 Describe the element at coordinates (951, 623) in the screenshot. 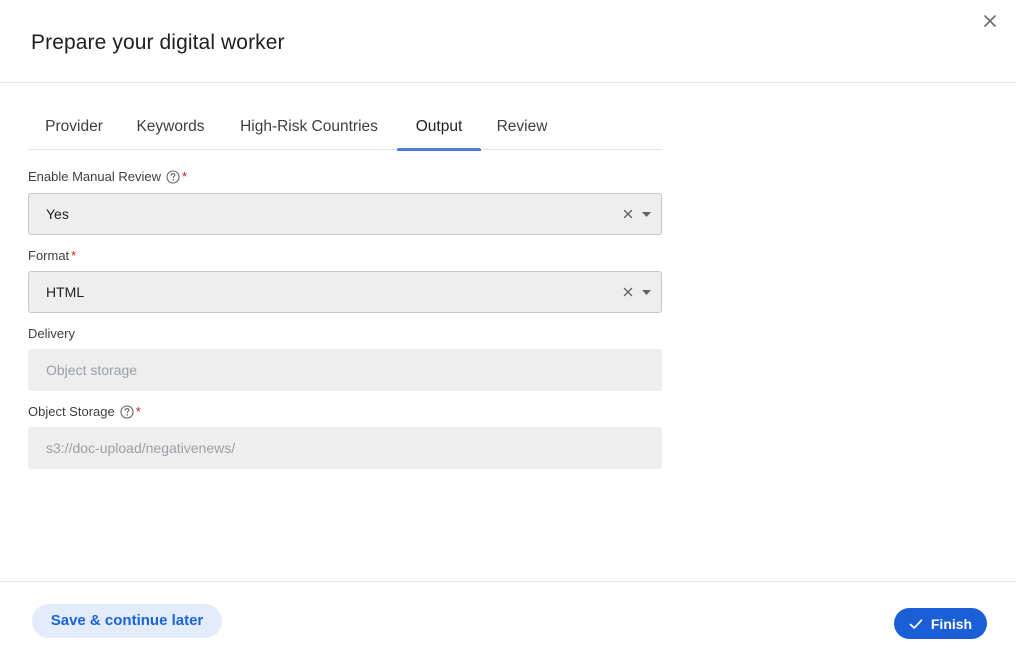

I see `finish-label: Finish` at that location.